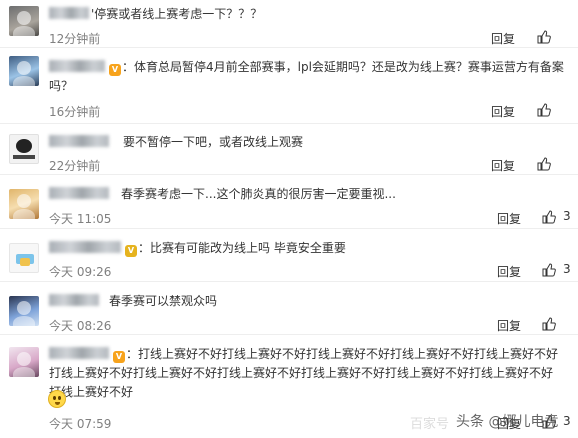 Image resolution: width=578 pixels, height=438 pixels. Describe the element at coordinates (213, 142) in the screenshot. I see `comment-text: 要不暂停一下吧，或者改线上观赛` at that location.